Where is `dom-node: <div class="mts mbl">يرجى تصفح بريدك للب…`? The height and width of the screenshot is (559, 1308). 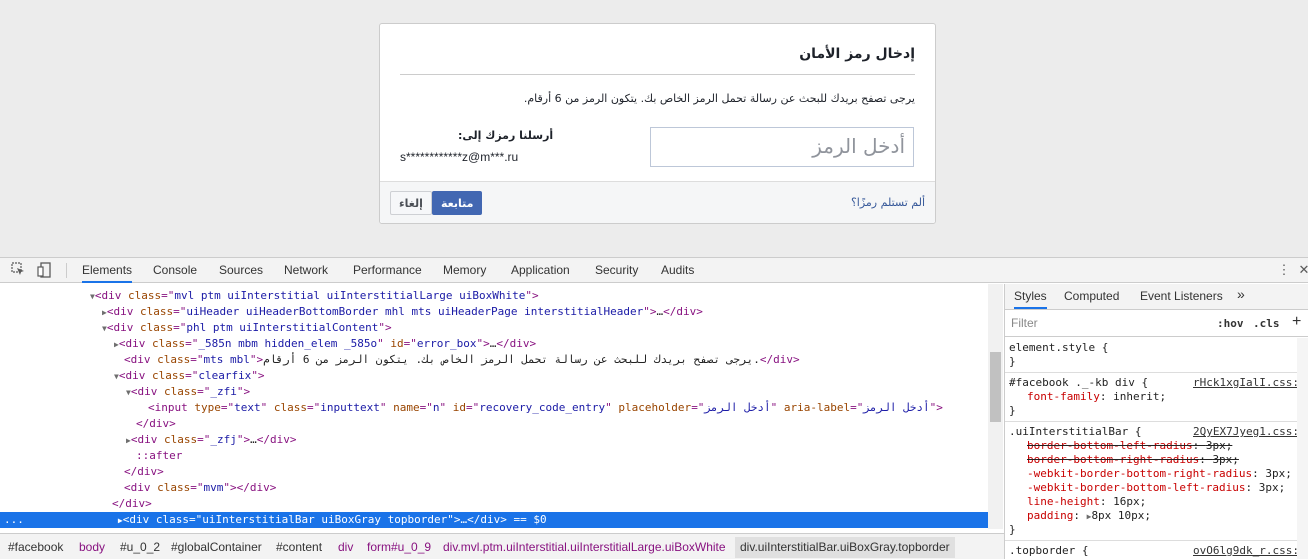
dom-node: <div class="mts mbl">يرجى تصفح بريدك للب… is located at coordinates (494, 360).